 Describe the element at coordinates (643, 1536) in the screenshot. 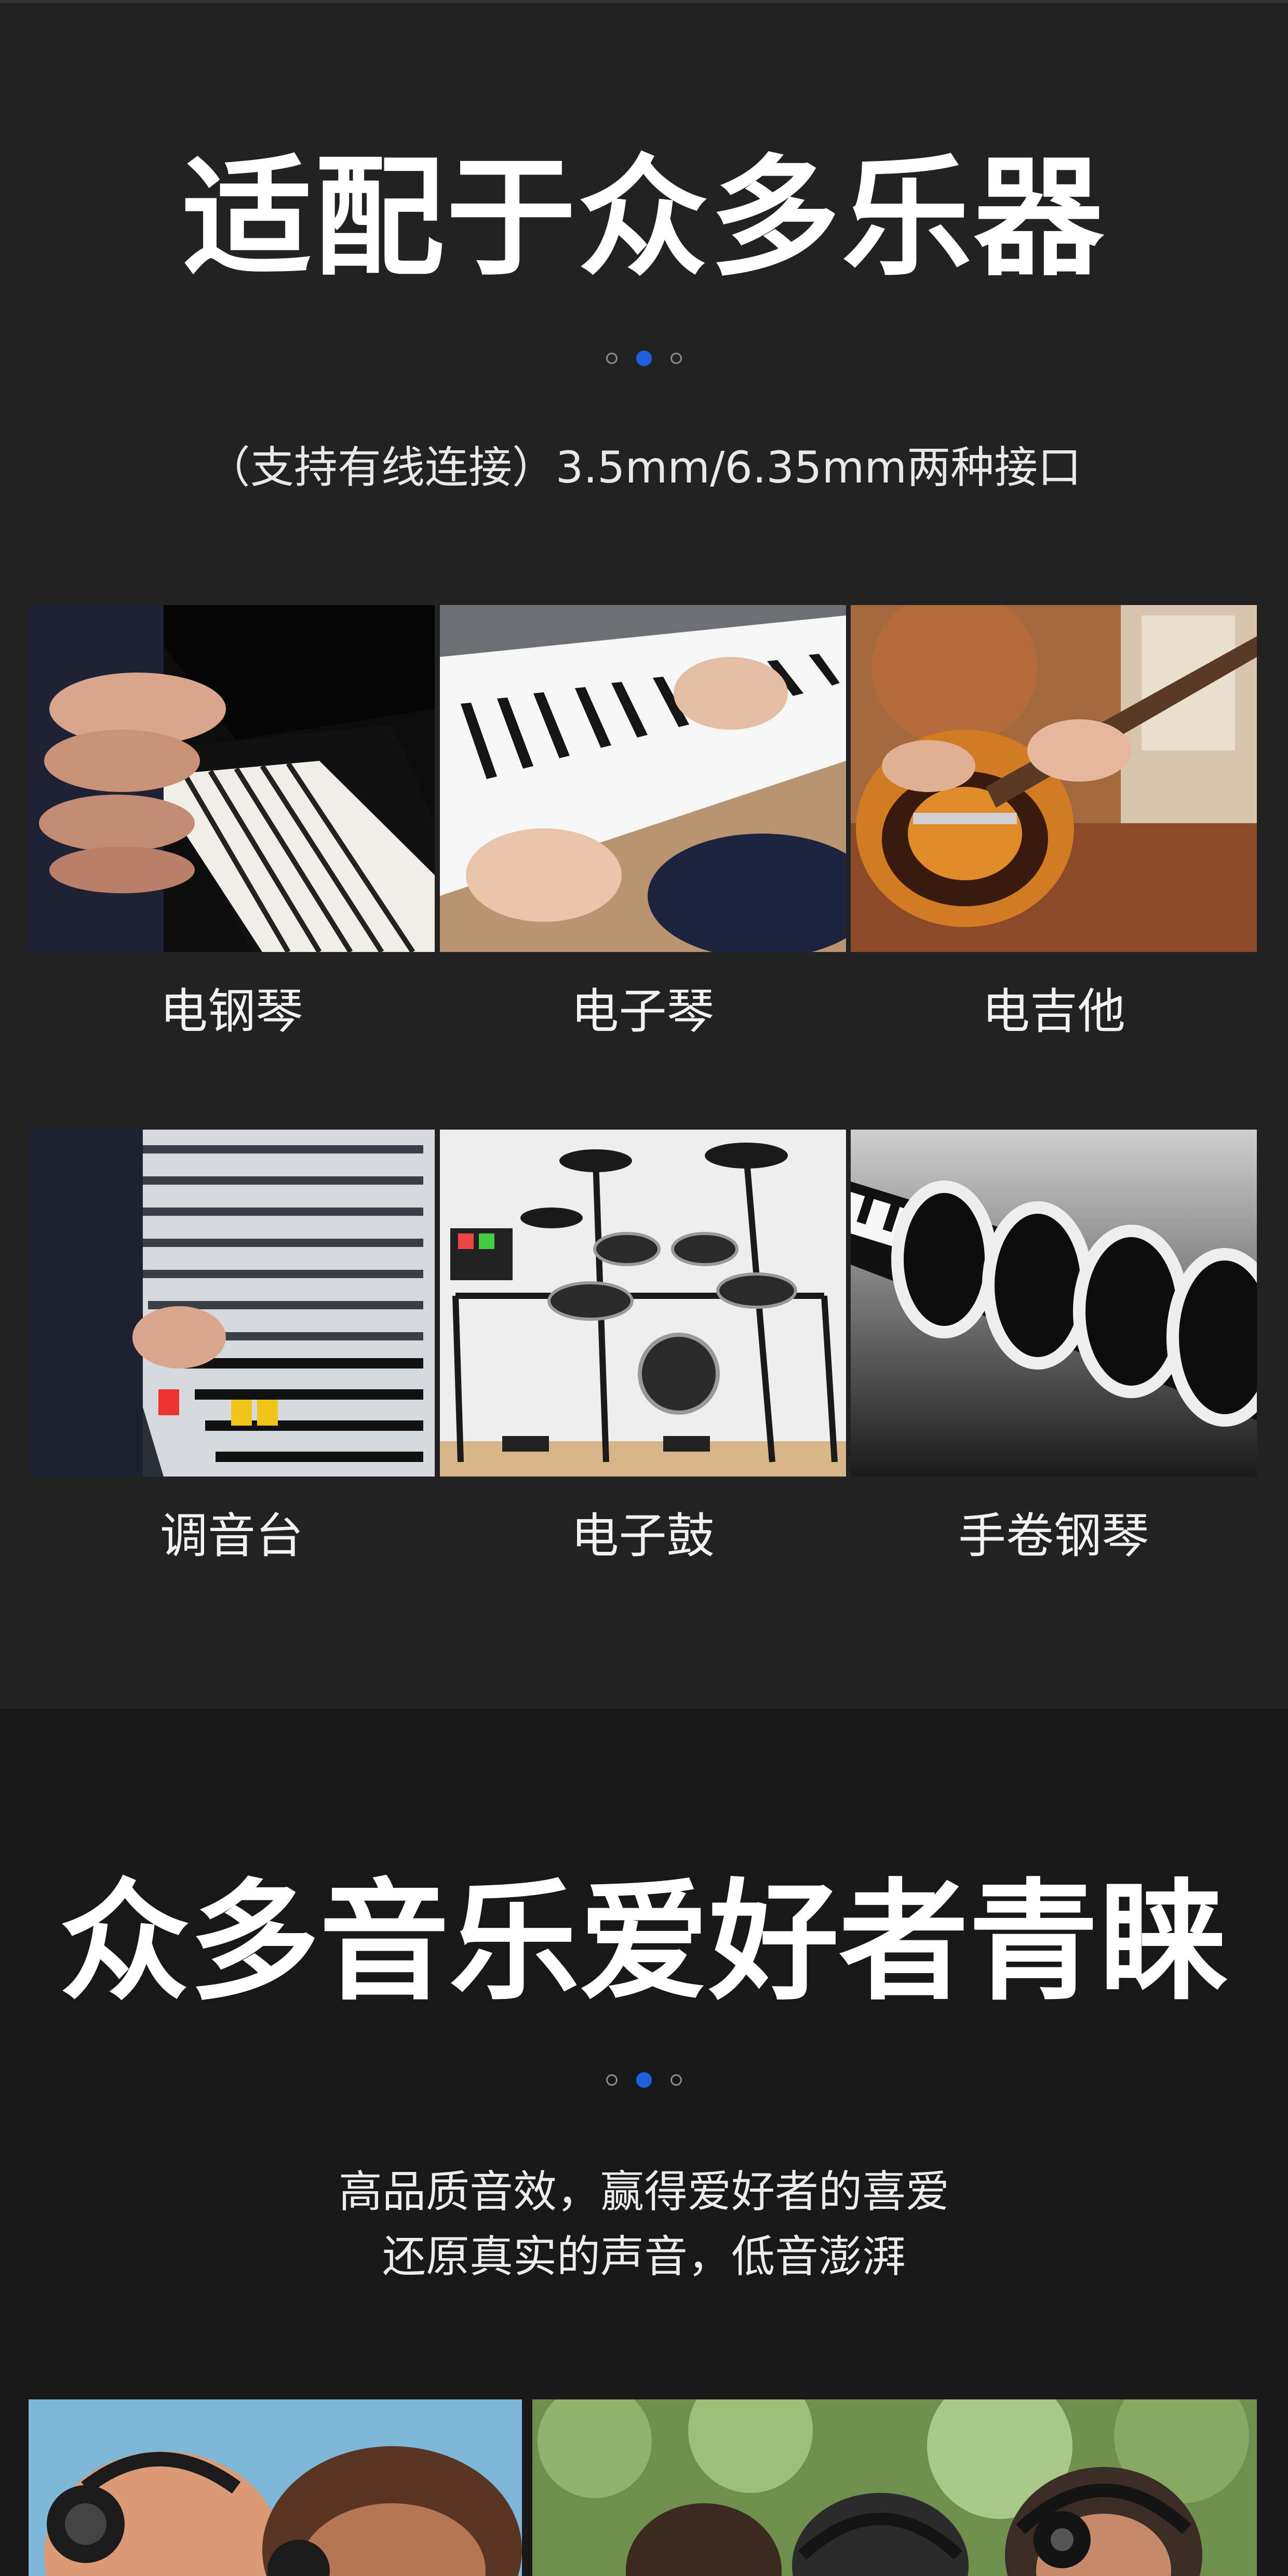

I see `instrument-label: 电子鼓` at that location.